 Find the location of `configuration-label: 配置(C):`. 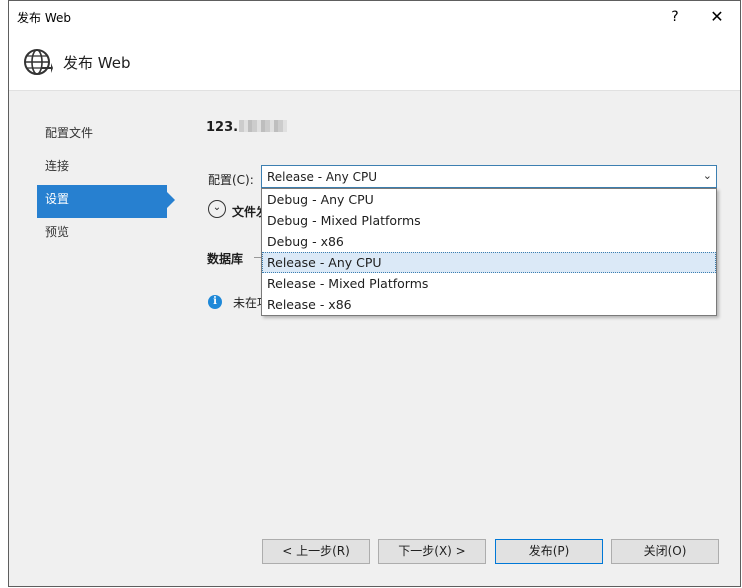

configuration-label: 配置(C): is located at coordinates (231, 180).